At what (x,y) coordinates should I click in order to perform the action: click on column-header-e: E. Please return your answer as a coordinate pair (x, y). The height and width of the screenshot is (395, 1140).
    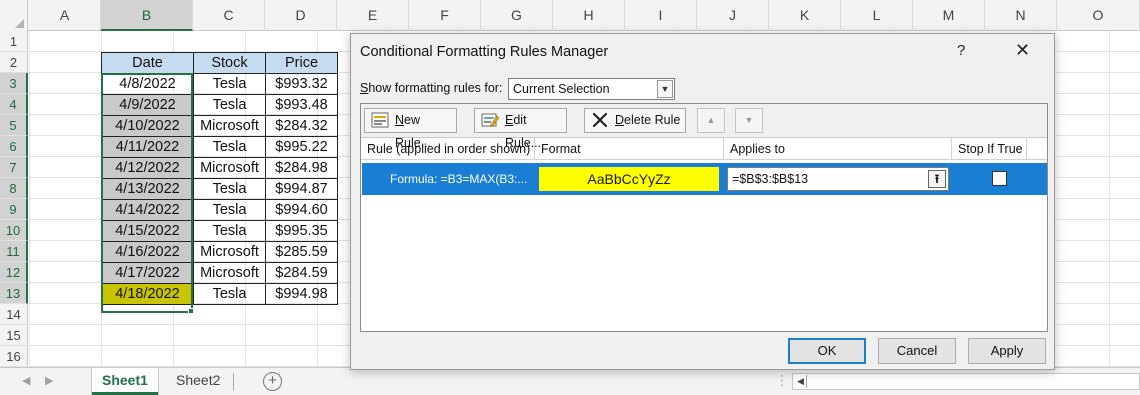
    Looking at the image, I should click on (373, 15).